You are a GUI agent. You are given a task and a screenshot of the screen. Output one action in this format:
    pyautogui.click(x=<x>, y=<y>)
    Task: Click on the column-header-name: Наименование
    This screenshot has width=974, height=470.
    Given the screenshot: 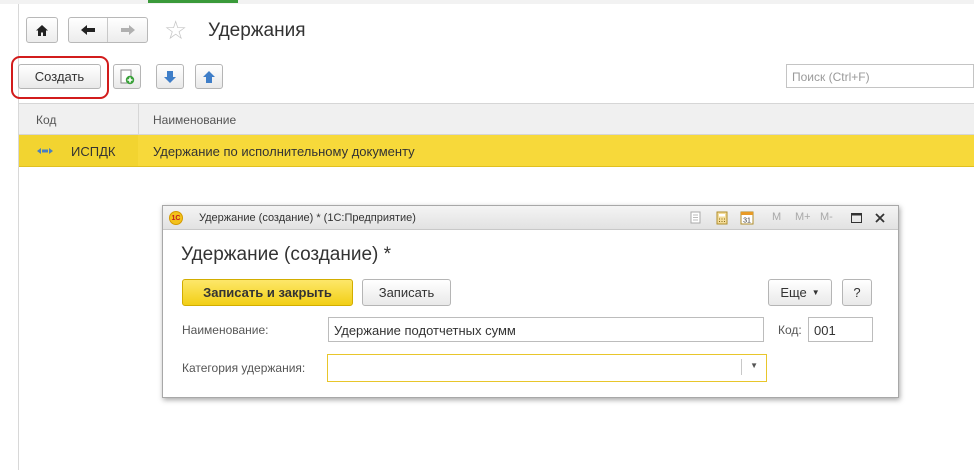 What is the action you would take?
    pyautogui.click(x=194, y=120)
    